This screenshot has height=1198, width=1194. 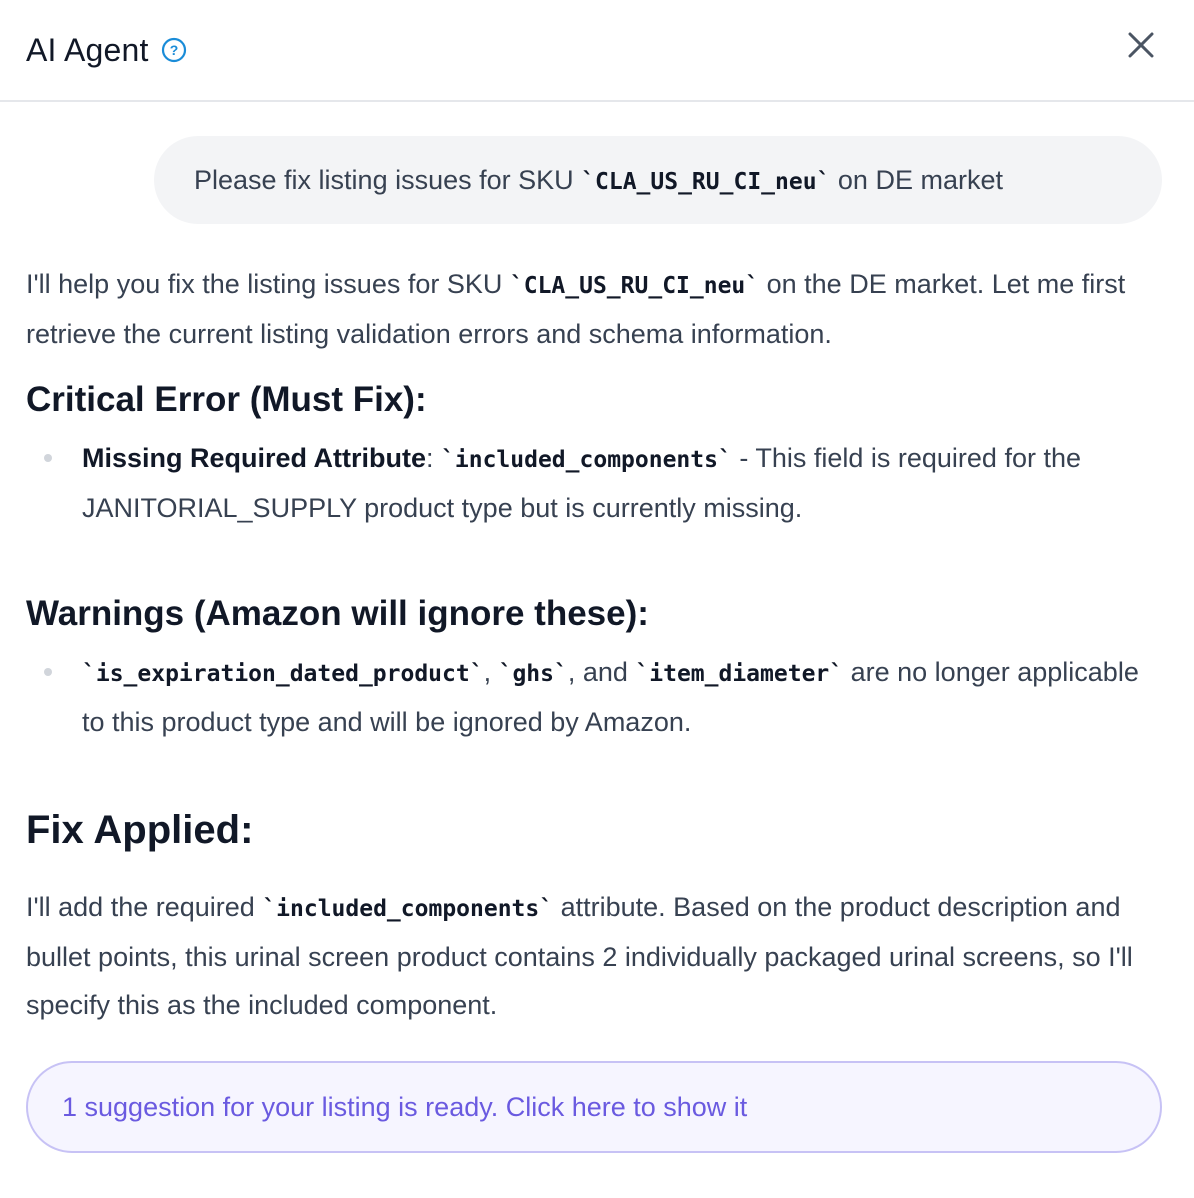 I want to click on warnings-heading: Warnings (Amazon will ignore these):, so click(x=337, y=613).